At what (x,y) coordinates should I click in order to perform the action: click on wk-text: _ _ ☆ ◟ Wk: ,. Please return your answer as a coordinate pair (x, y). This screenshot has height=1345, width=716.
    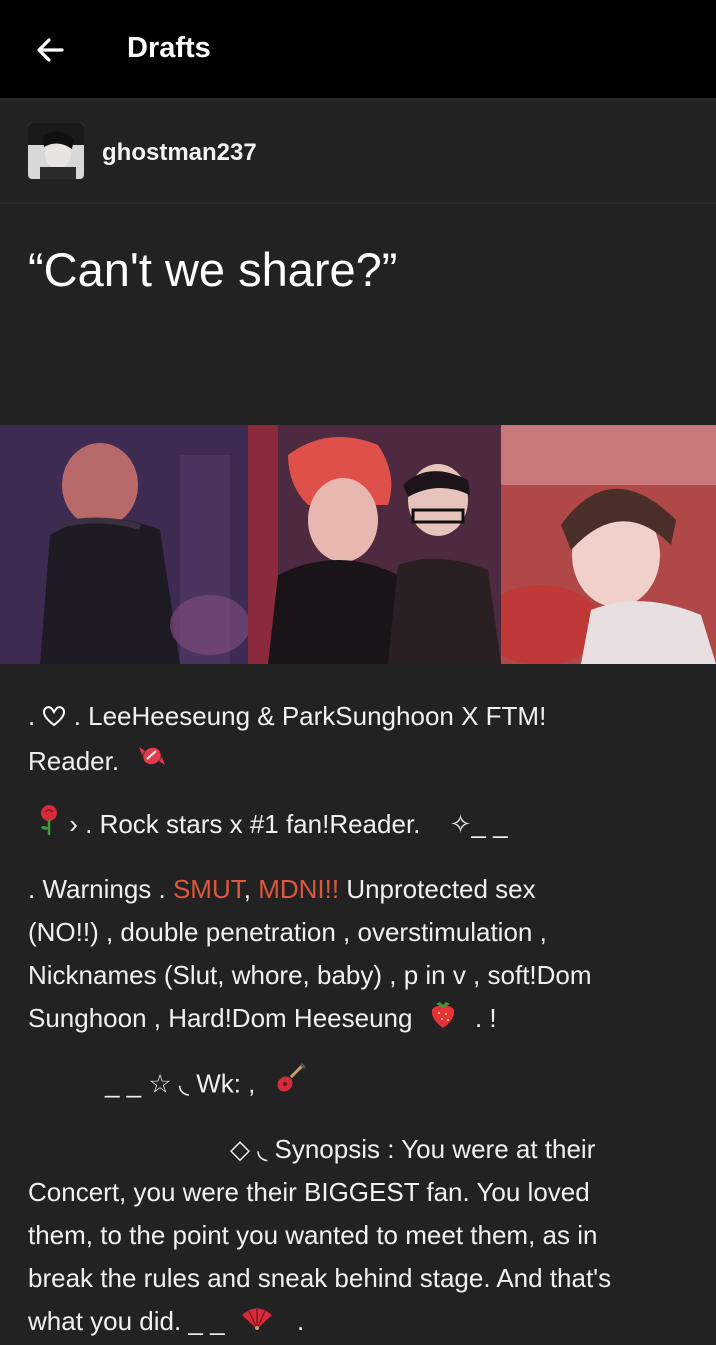
    Looking at the image, I should click on (180, 1083).